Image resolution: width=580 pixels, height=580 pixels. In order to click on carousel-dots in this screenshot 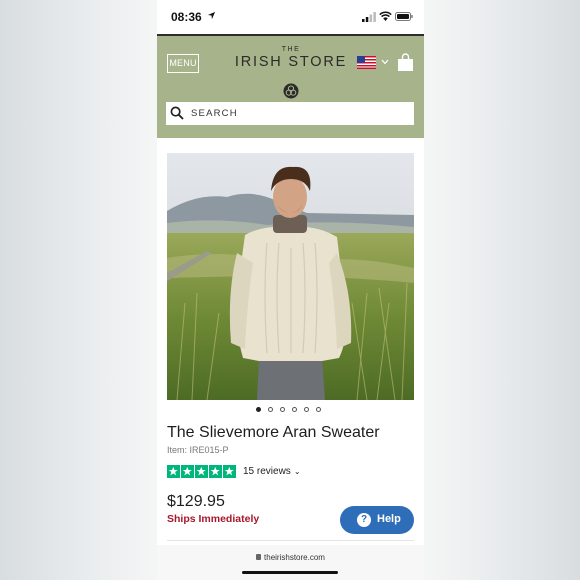, I will do `click(291, 410)`.